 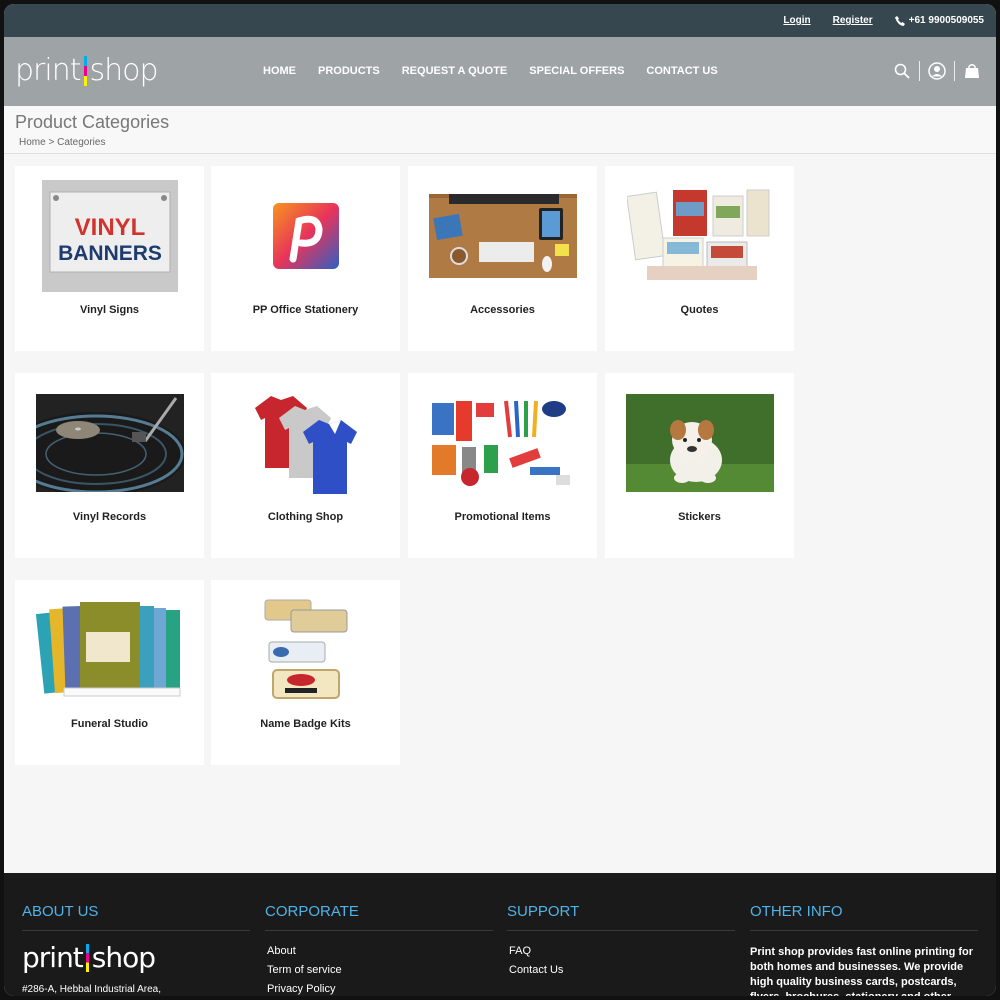 I want to click on phone-icon, so click(x=899, y=20).